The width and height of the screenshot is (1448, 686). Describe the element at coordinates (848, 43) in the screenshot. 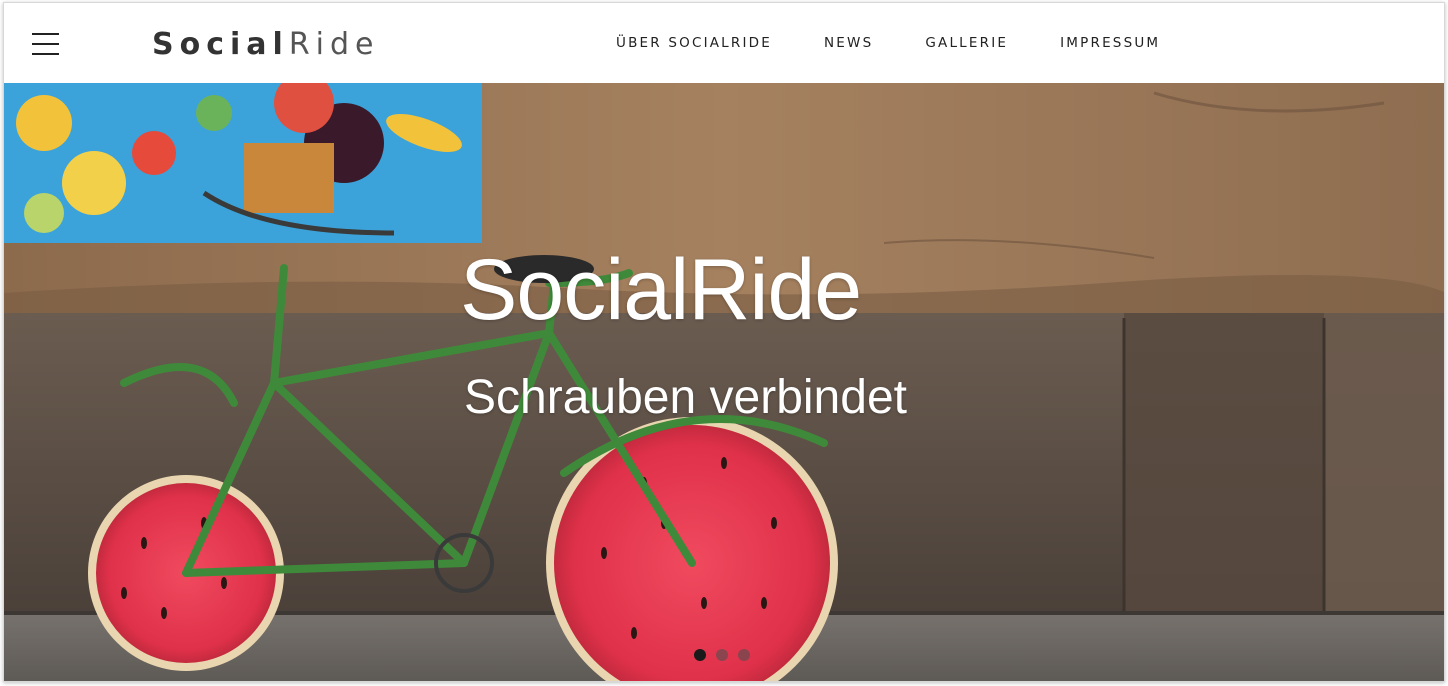

I see `nav-item-news: NEWS` at that location.